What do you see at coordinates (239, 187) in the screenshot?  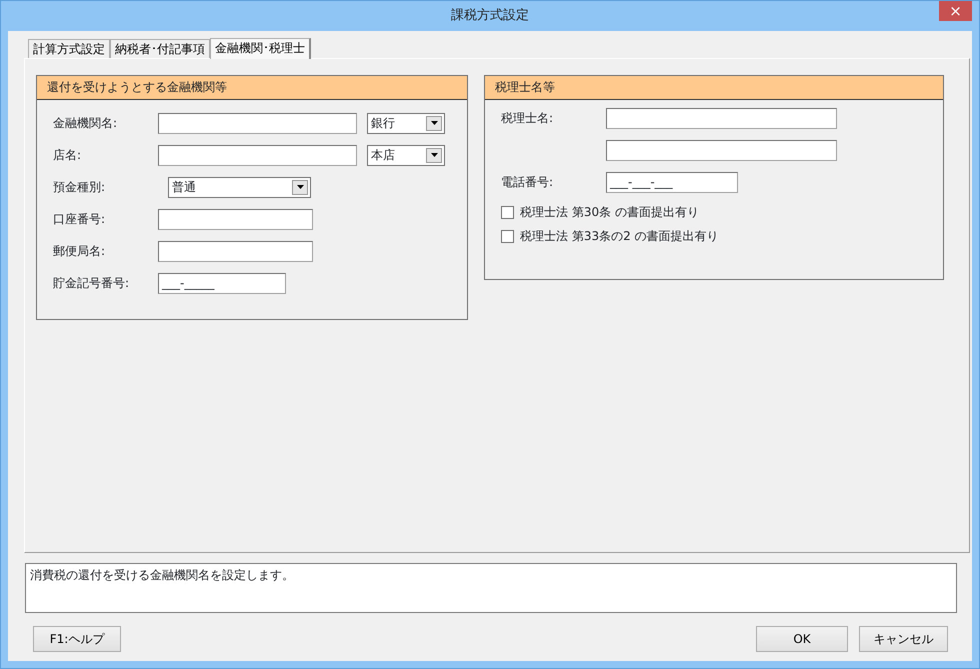 I see `dropdown: 普通` at bounding box center [239, 187].